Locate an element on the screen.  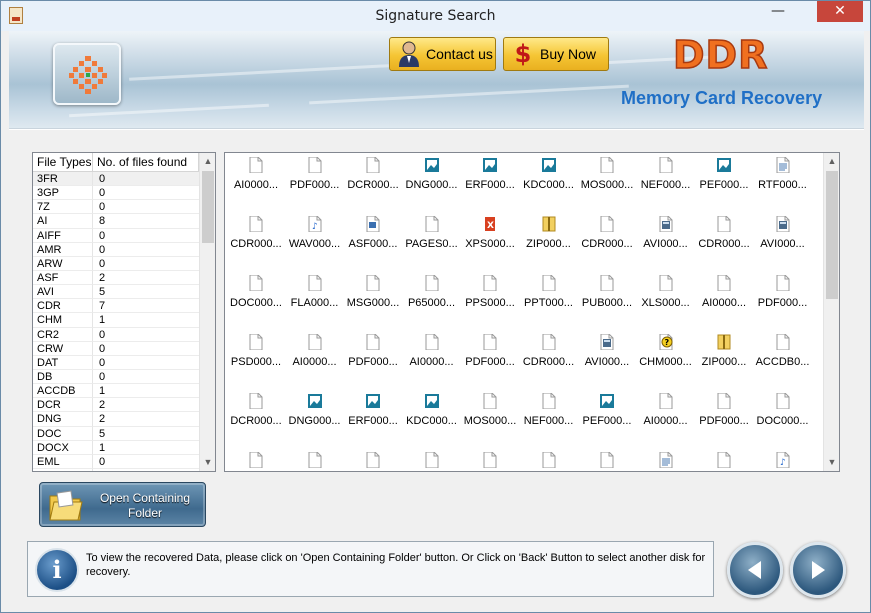
table-row: 7Z 0 is located at coordinates (116, 207).